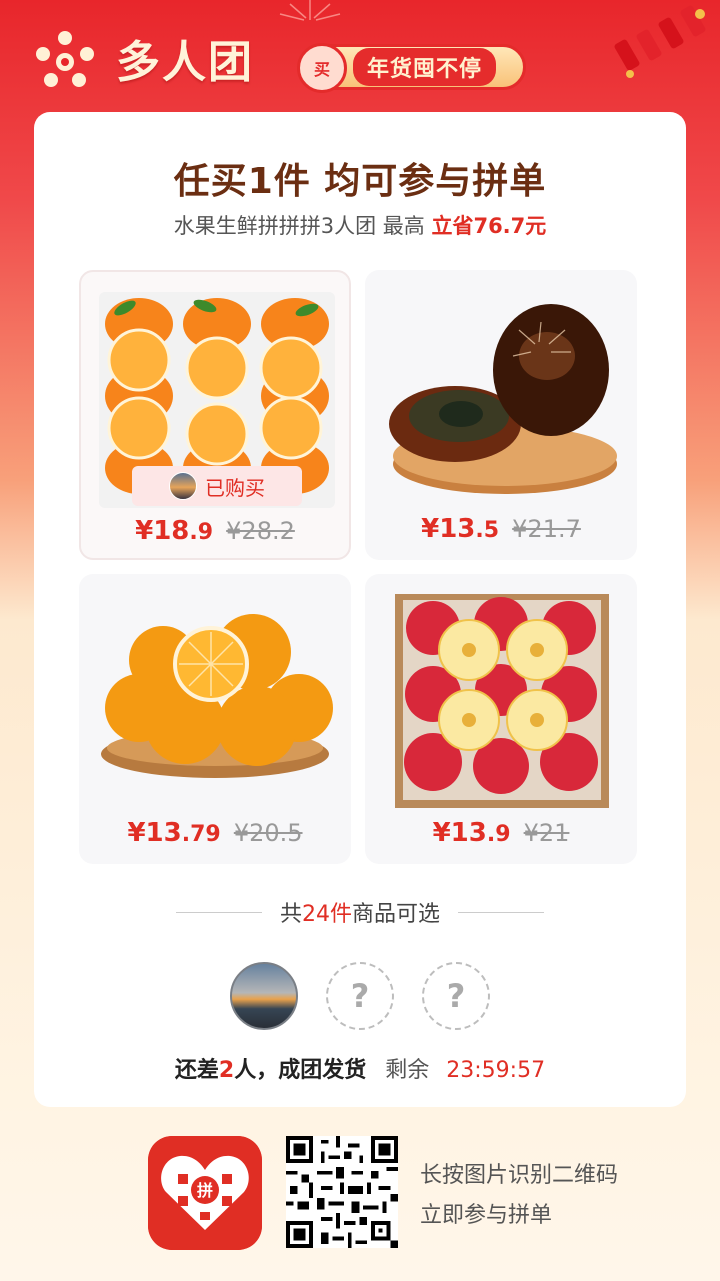 The image size is (720, 1281). I want to click on header: 多人团 买 年货囤不停, so click(360, 56).